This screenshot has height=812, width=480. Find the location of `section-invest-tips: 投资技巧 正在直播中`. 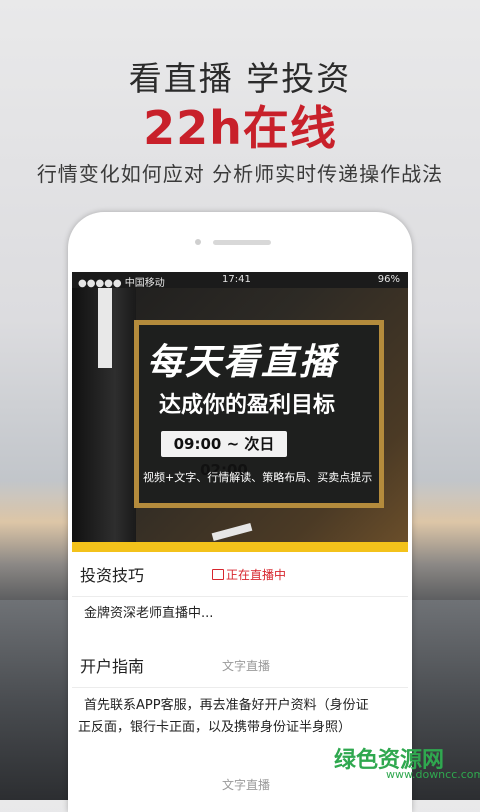

section-invest-tips: 投资技巧 正在直播中 is located at coordinates (240, 574).